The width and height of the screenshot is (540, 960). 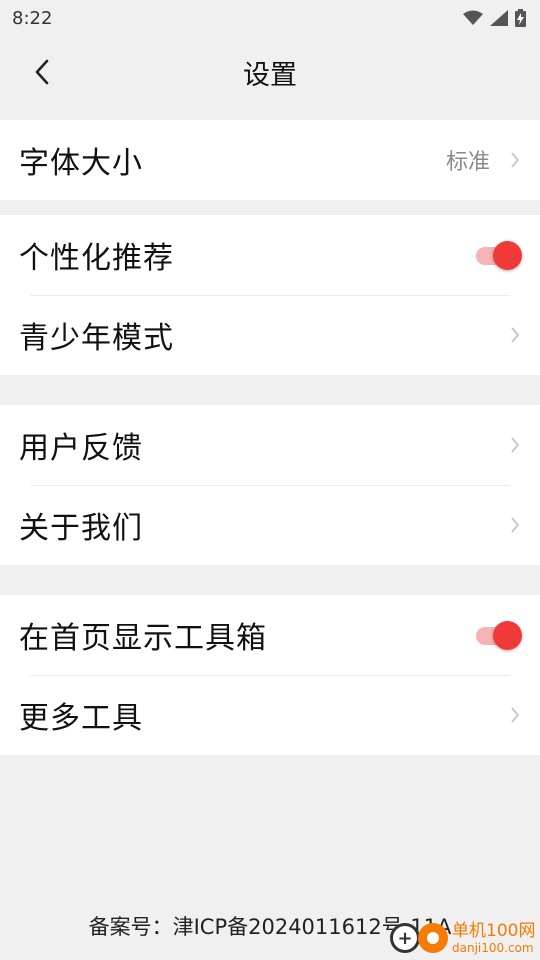 I want to click on status-bar: 8:22, so click(x=270, y=18).